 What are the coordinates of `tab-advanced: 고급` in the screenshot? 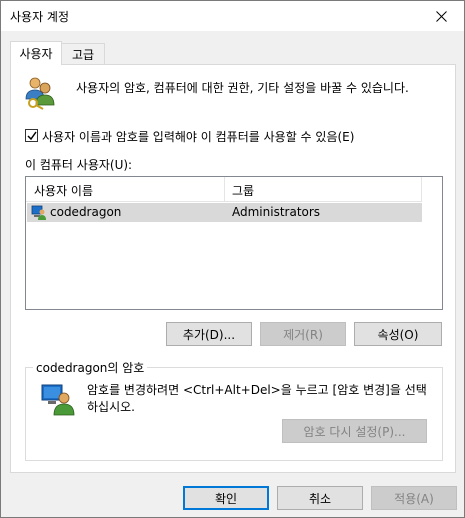 It's located at (83, 54).